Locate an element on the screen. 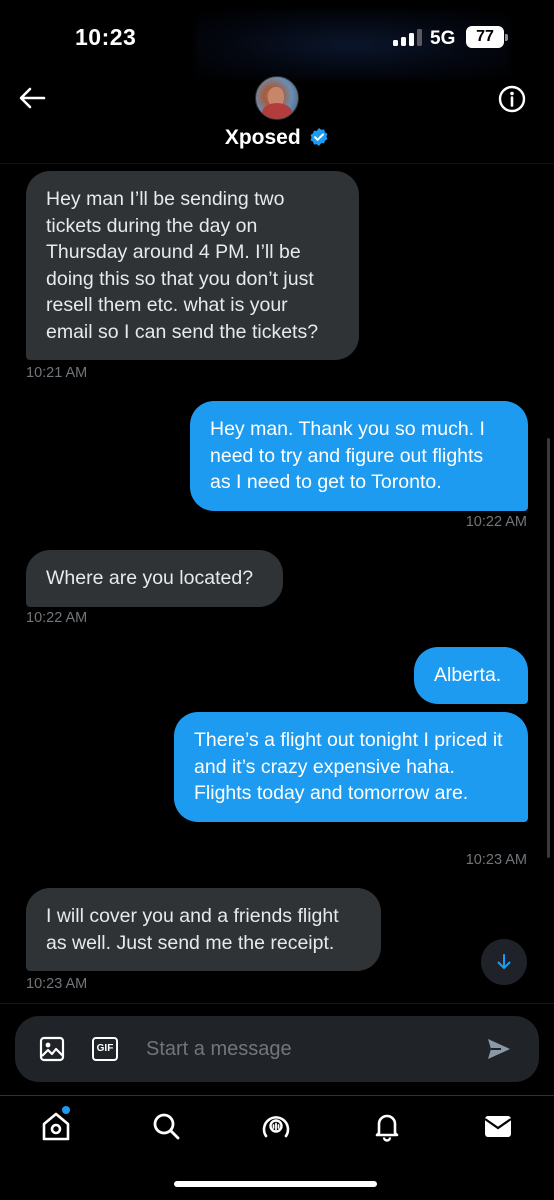 The image size is (554, 1200). composer: GIF is located at coordinates (277, 1049).